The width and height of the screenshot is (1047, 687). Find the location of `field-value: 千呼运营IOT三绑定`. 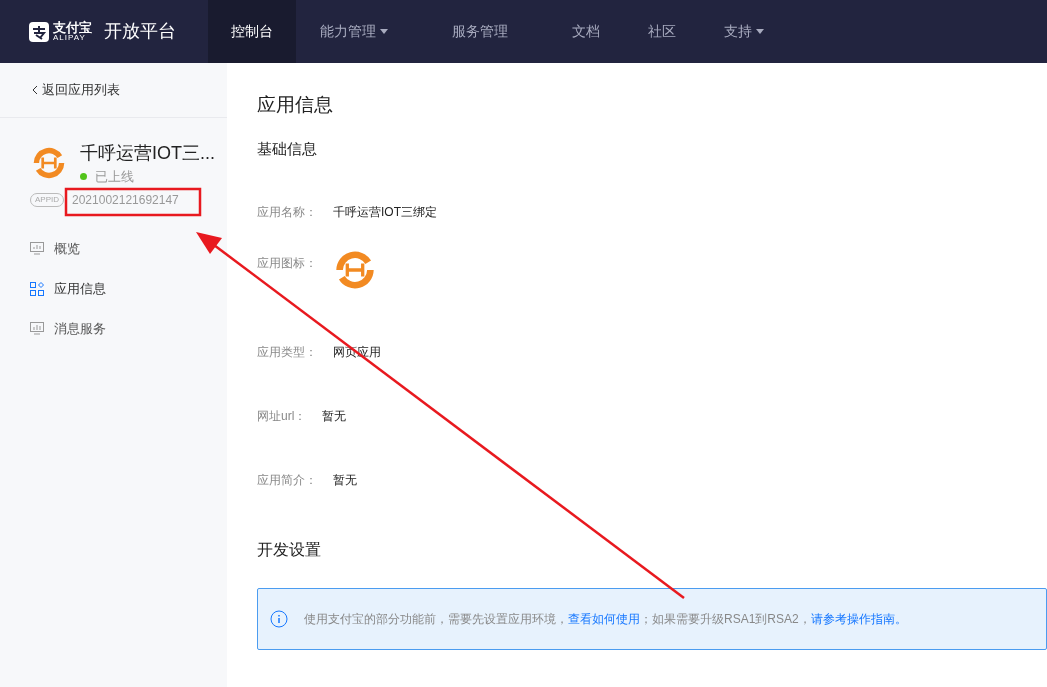

field-value: 千呼运营IOT三绑定 is located at coordinates (385, 212).